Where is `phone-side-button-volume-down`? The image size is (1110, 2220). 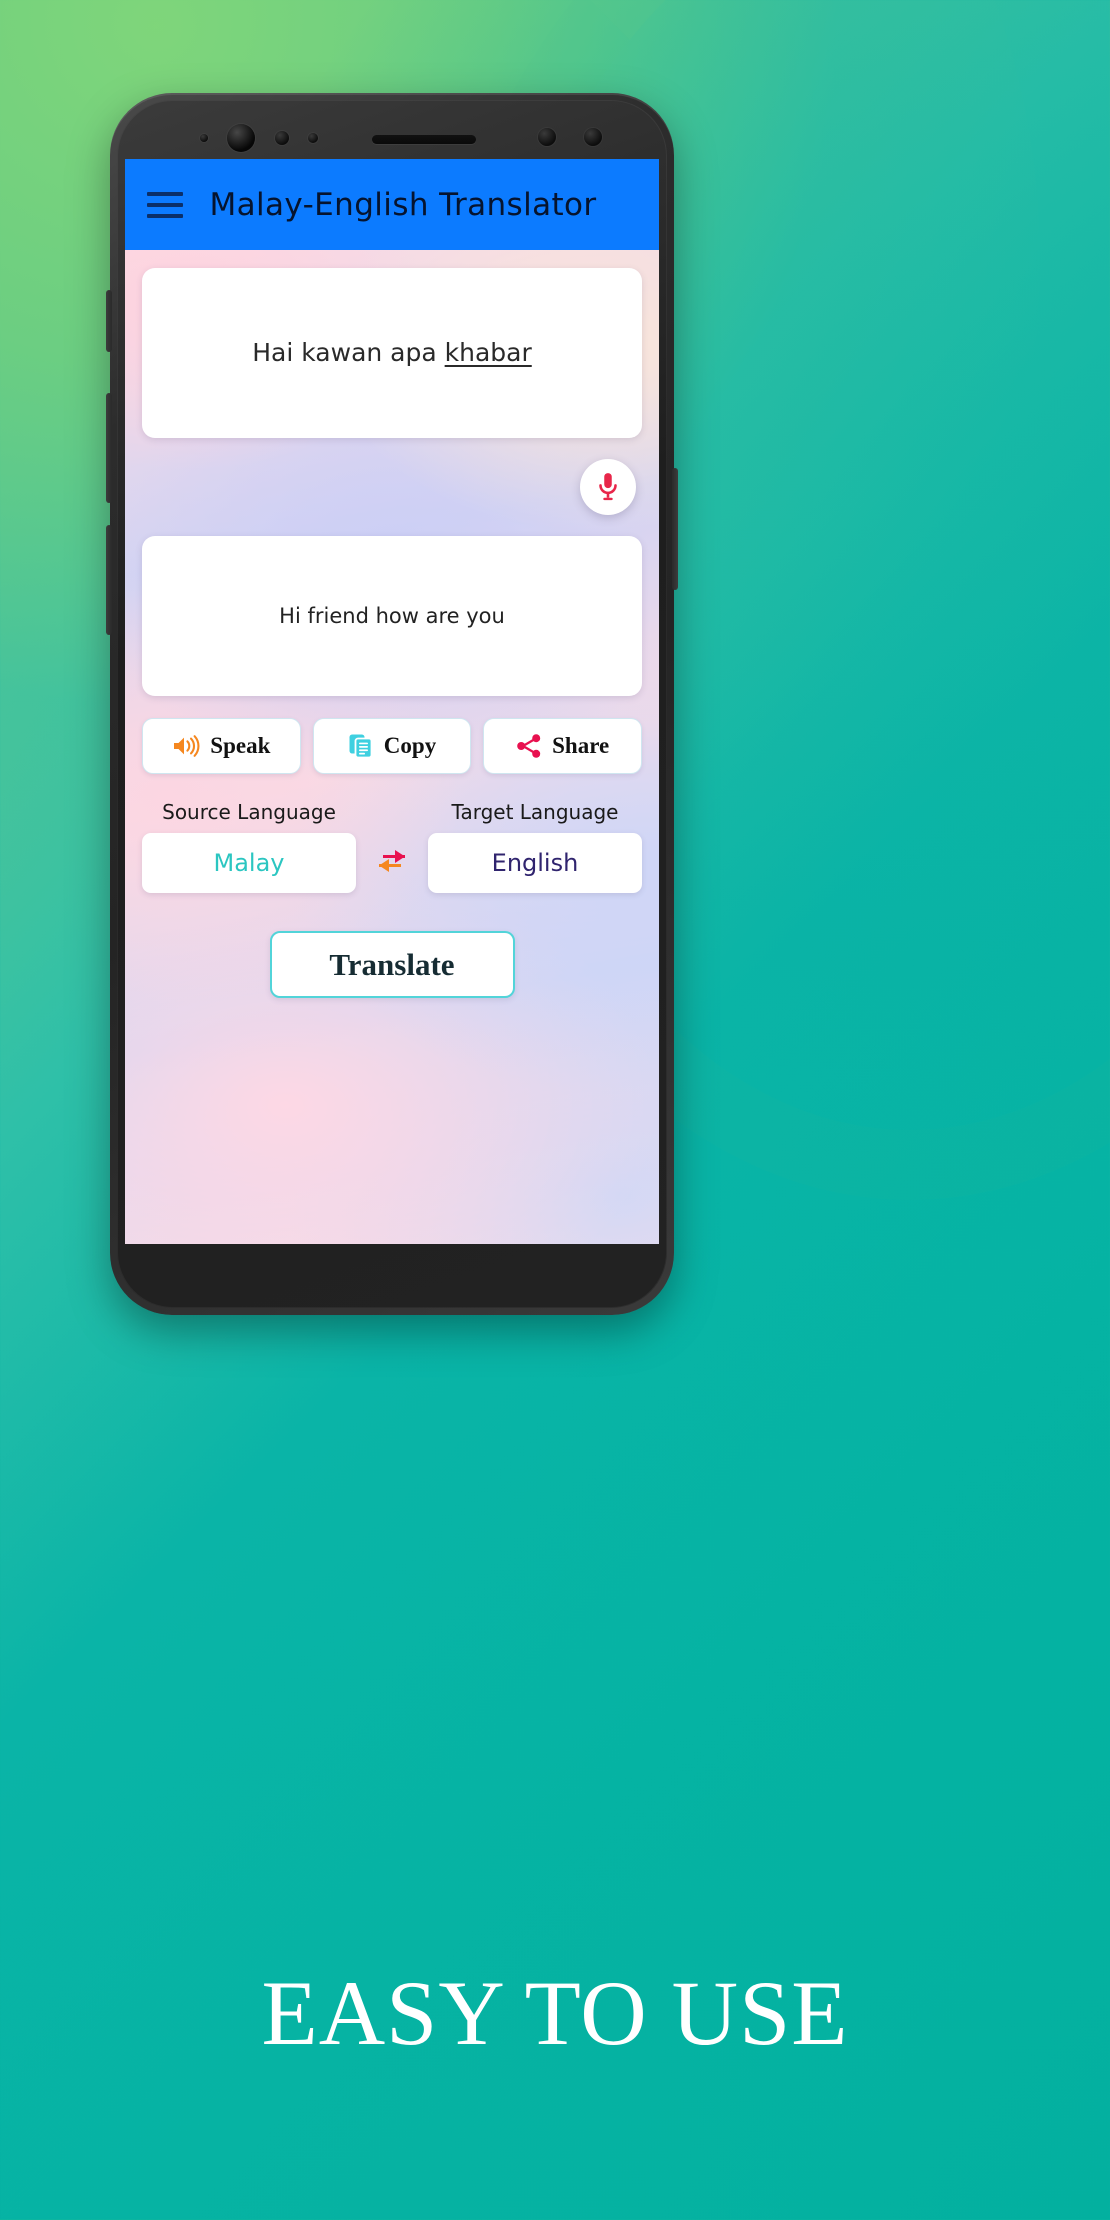
phone-side-button-volume-down is located at coordinates (109, 580).